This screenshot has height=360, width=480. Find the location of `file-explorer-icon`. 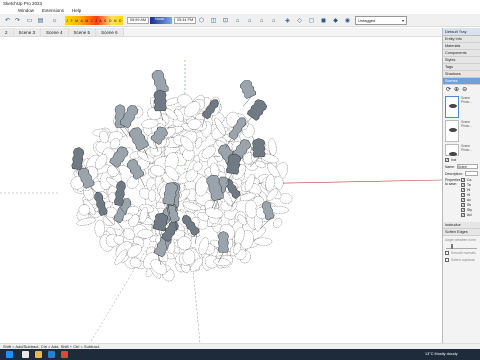

file-explorer-icon is located at coordinates (38, 354).